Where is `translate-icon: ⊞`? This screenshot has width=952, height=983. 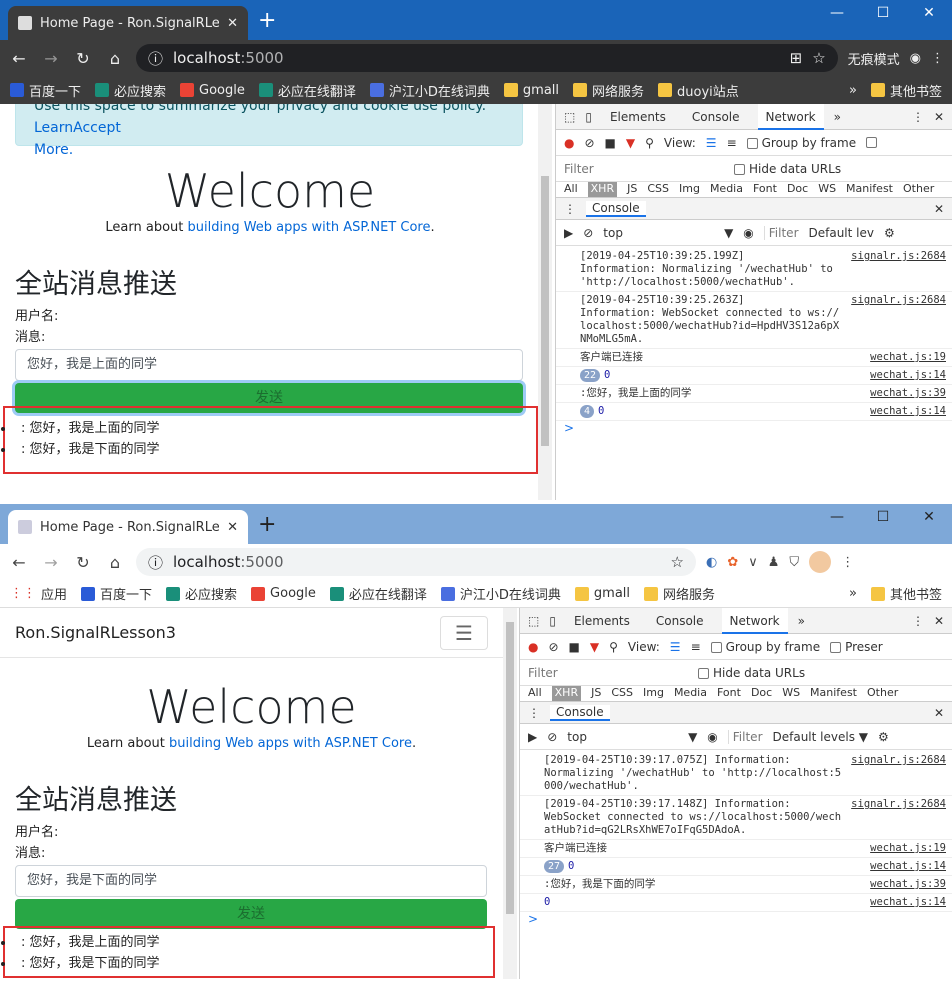
translate-icon: ⊞ is located at coordinates (796, 58).